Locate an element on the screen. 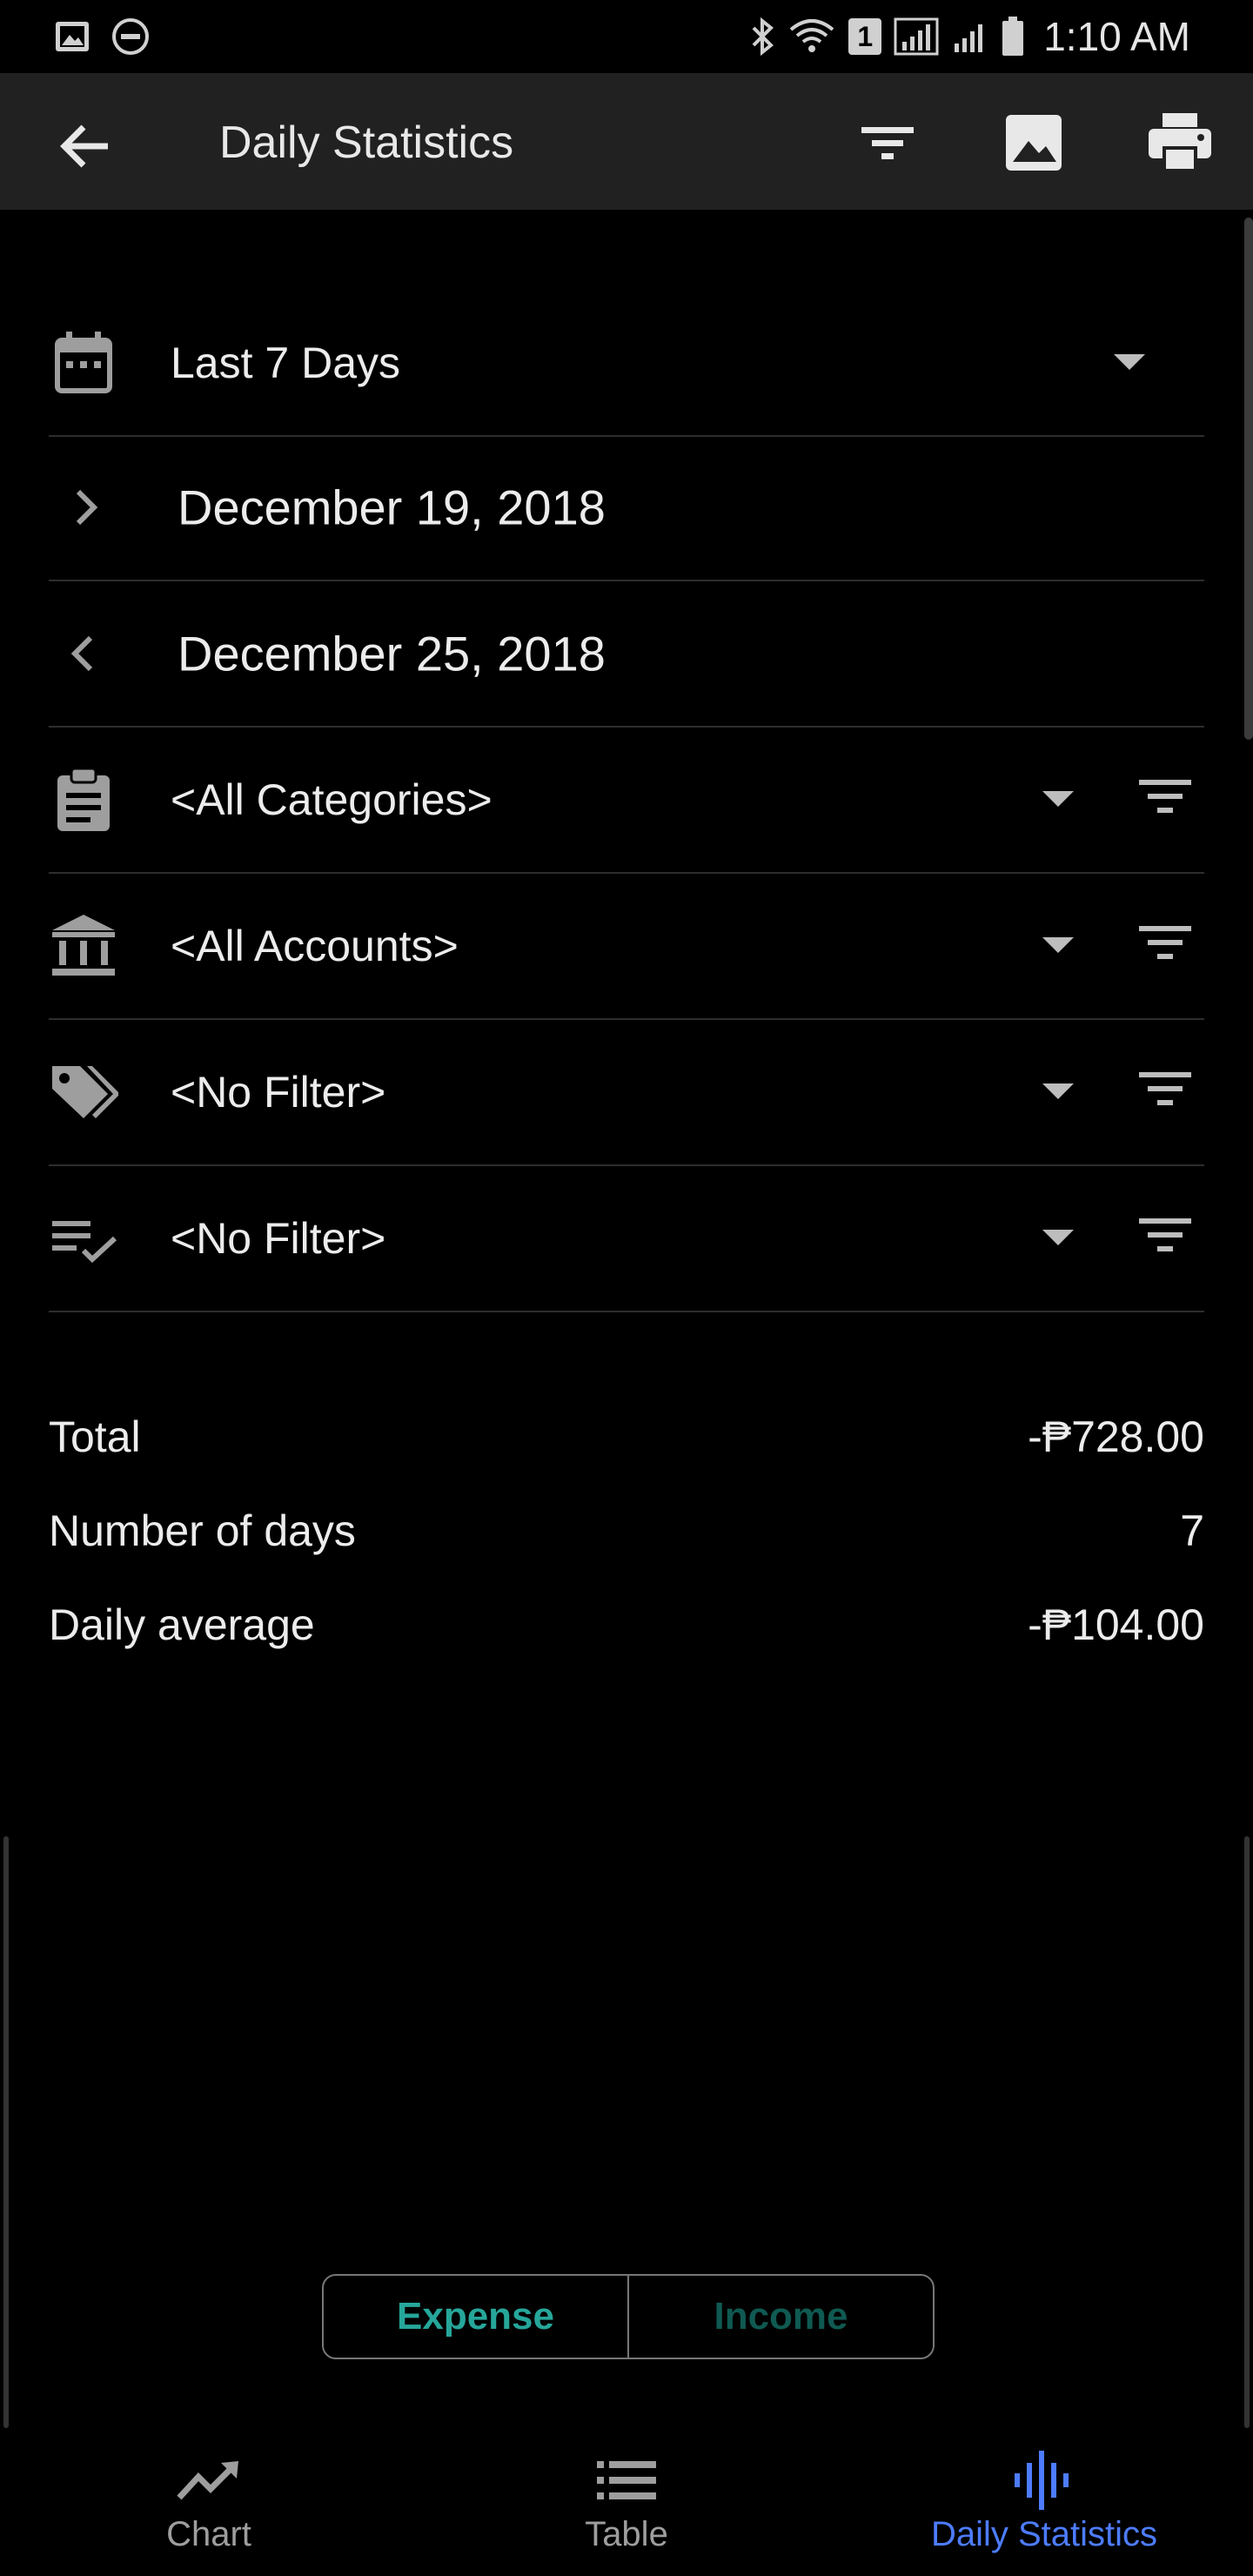 The image size is (1253, 2576). average-label: Daily average is located at coordinates (182, 1624).